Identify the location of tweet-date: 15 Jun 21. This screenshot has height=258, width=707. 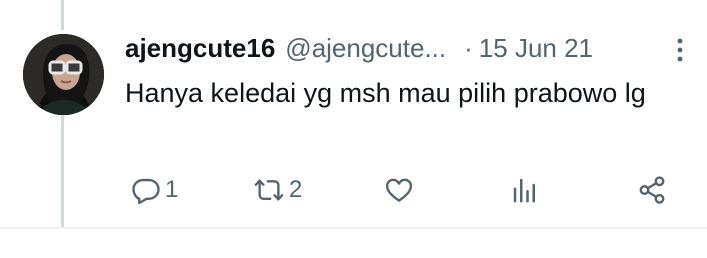
(536, 48).